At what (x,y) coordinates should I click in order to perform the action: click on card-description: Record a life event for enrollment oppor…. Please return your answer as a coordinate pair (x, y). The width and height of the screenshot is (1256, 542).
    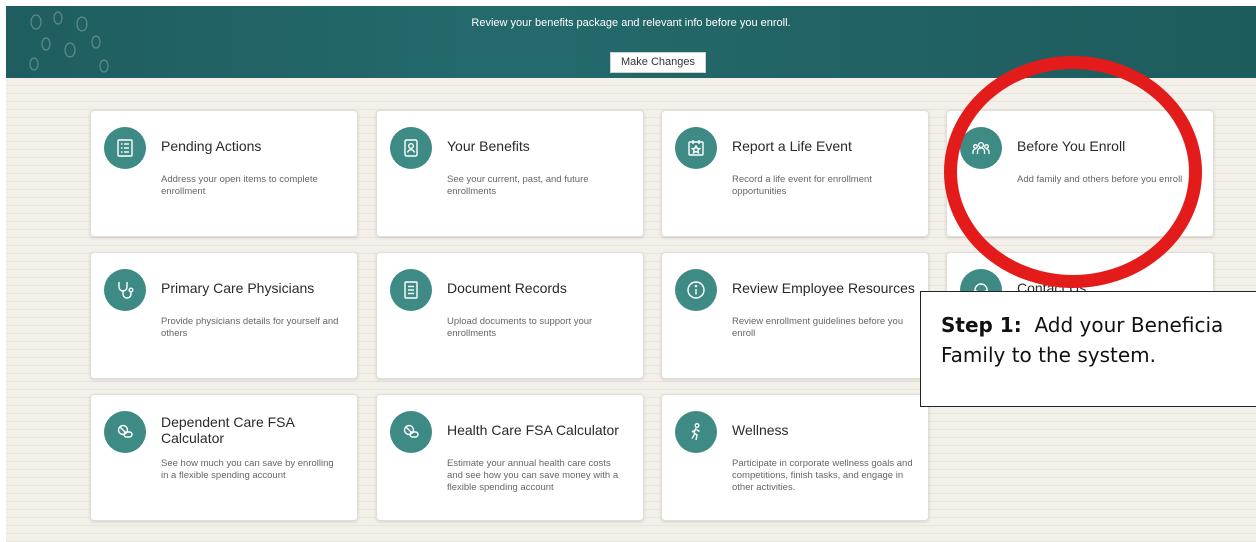
    Looking at the image, I should click on (802, 185).